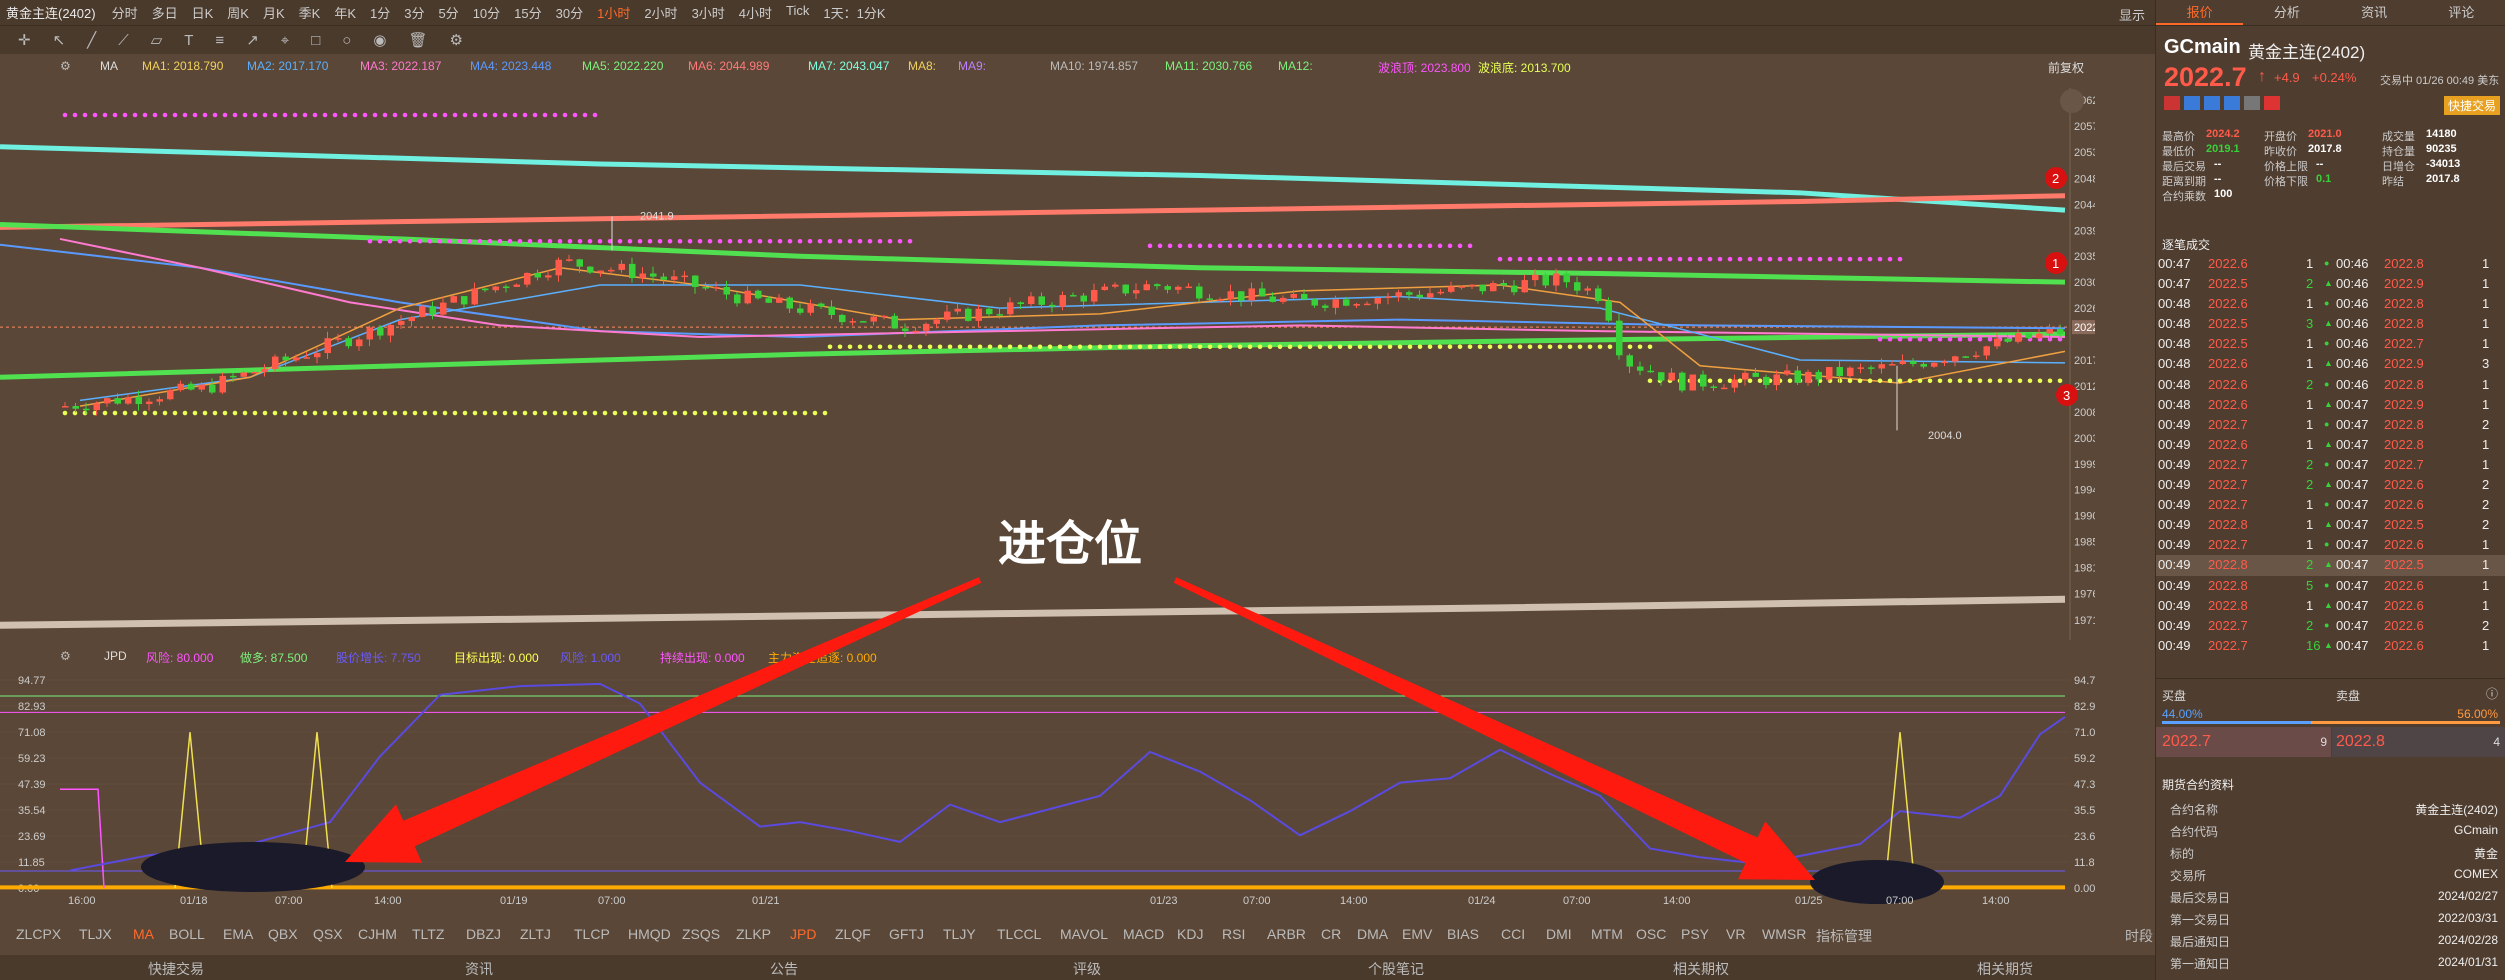 This screenshot has width=2505, height=980. Describe the element at coordinates (59, 40) in the screenshot. I see `cursor-icon: ↖` at that location.